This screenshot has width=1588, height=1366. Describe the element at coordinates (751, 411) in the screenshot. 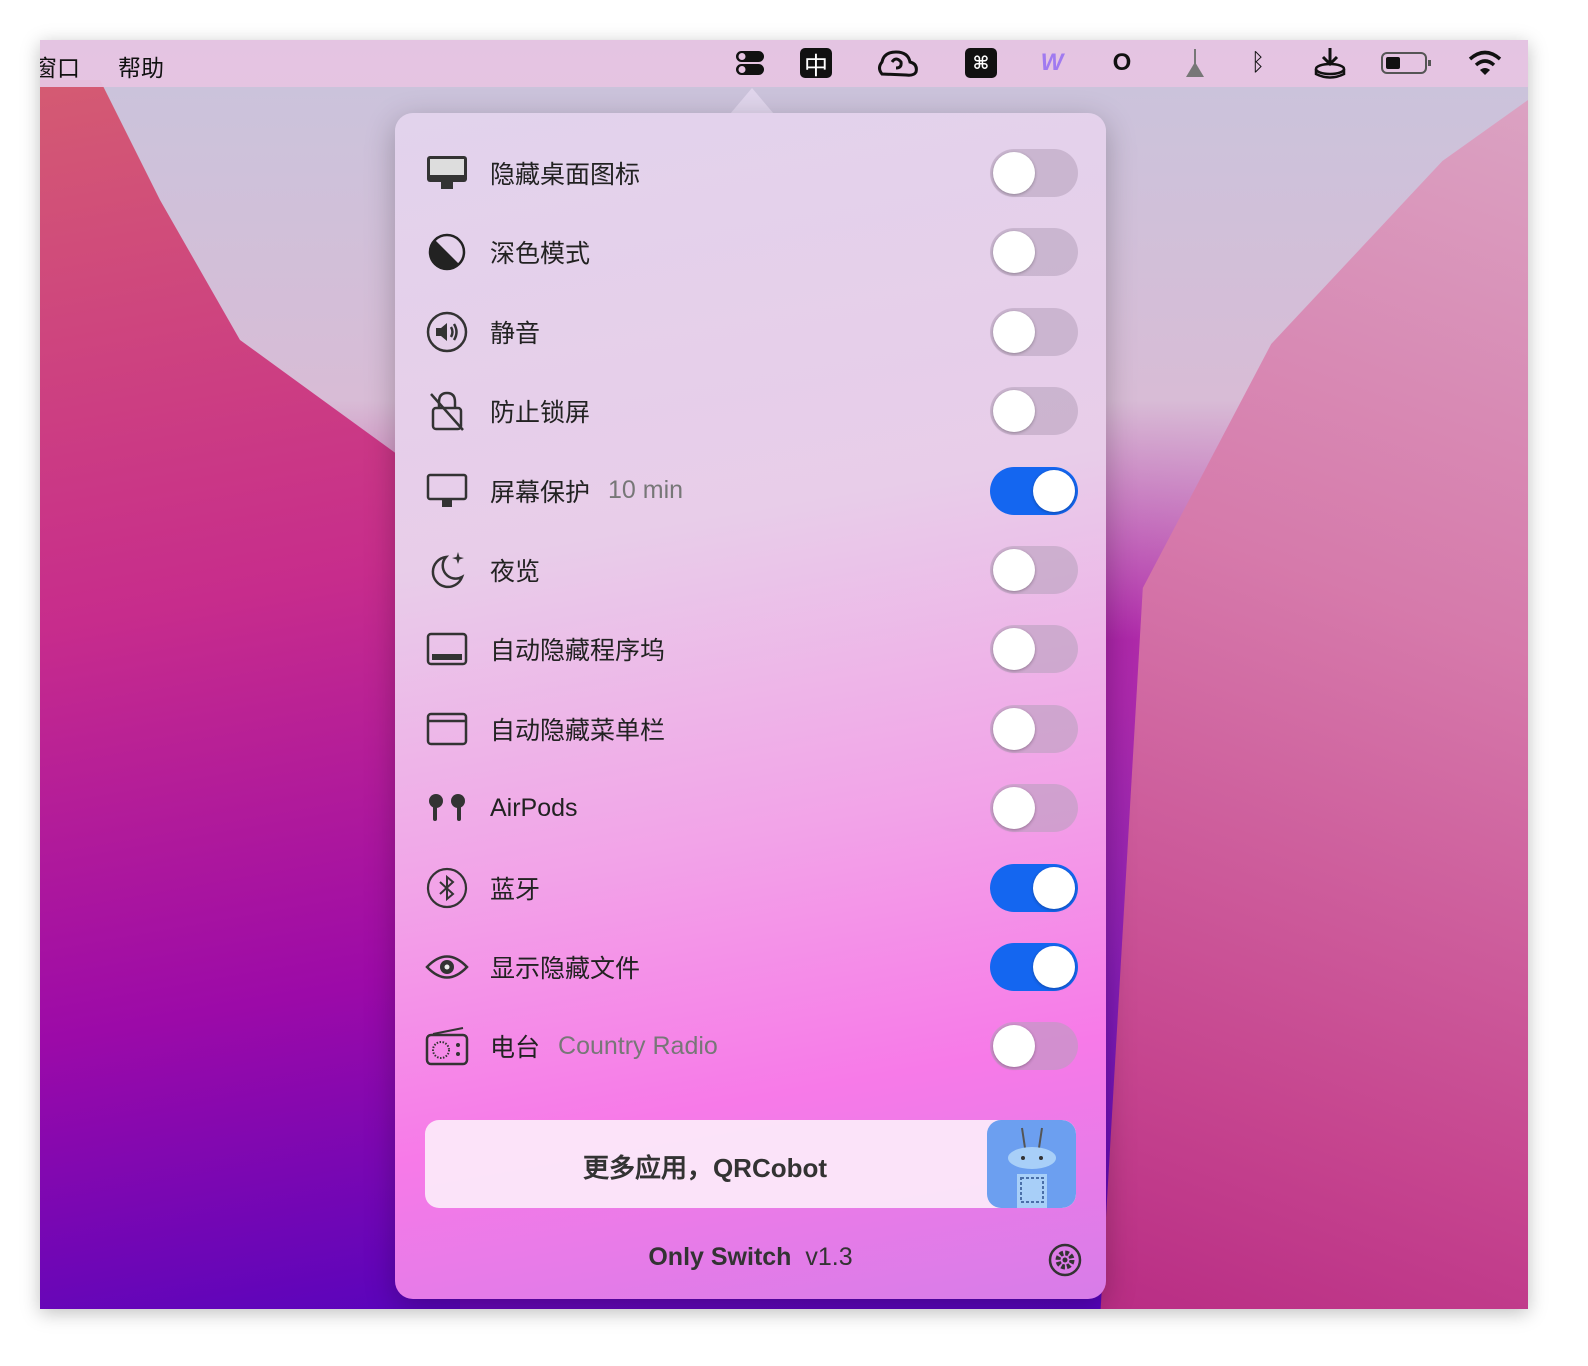

I see `switch-row-3: 防止锁屏` at that location.